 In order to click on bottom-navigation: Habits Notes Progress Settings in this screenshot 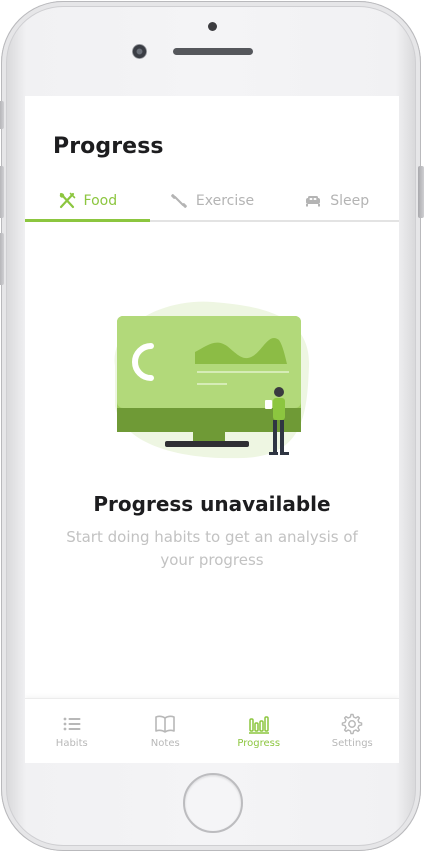, I will do `click(212, 730)`.